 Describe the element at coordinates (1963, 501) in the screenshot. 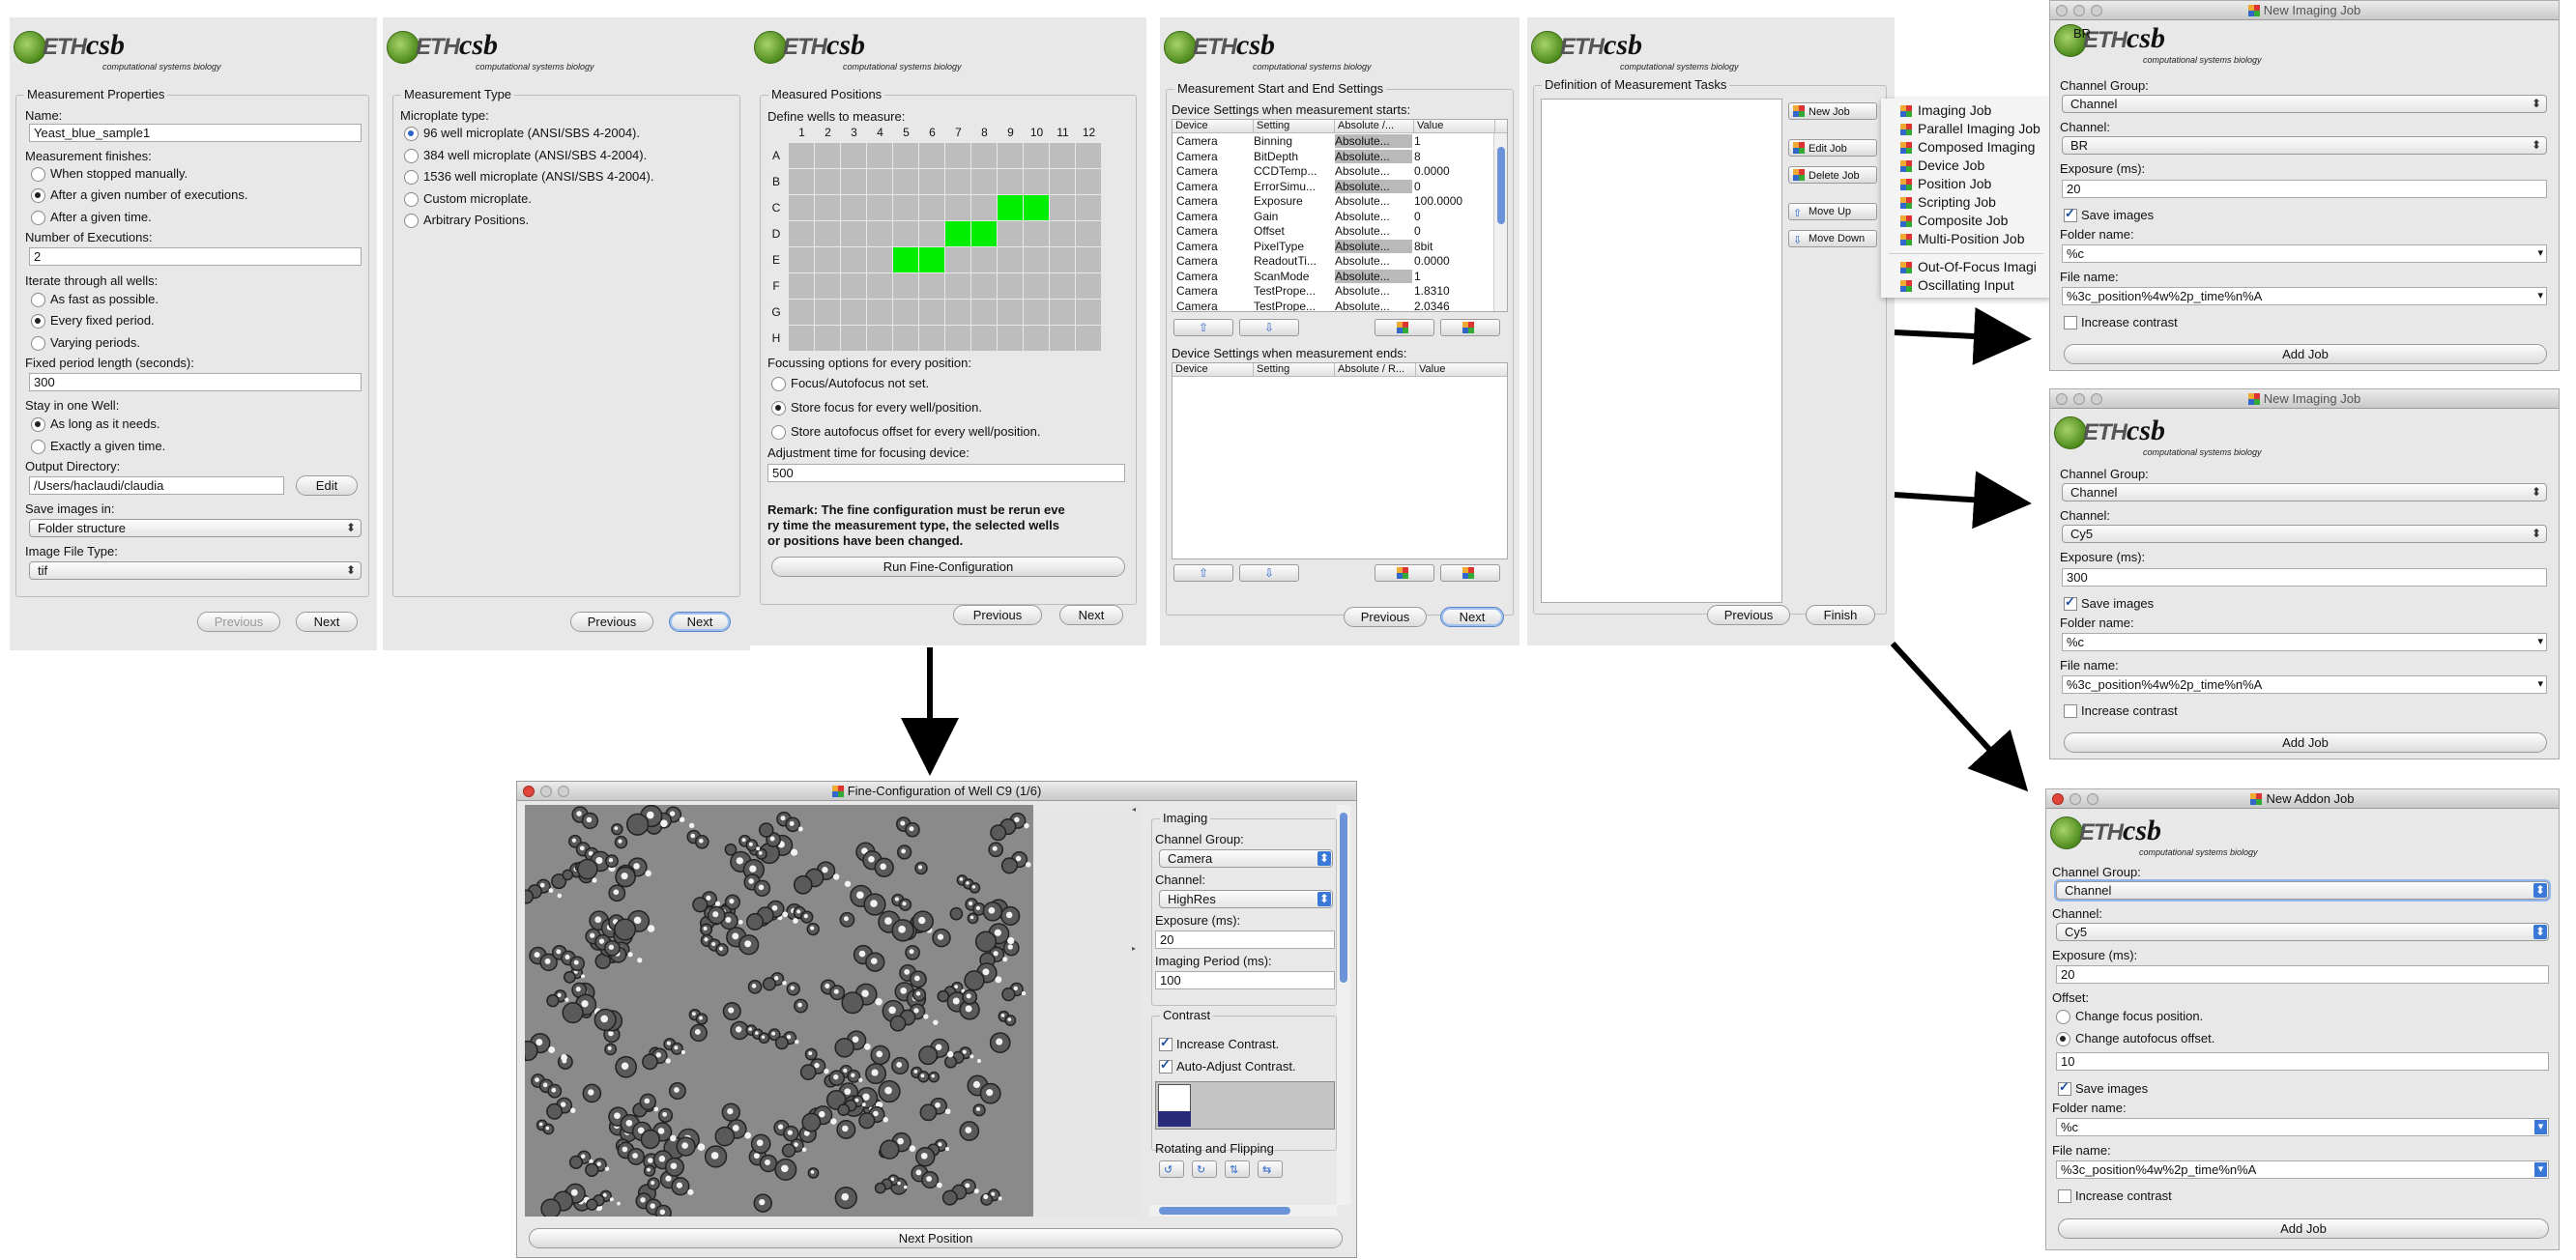

I see `arrow-to-job2` at that location.